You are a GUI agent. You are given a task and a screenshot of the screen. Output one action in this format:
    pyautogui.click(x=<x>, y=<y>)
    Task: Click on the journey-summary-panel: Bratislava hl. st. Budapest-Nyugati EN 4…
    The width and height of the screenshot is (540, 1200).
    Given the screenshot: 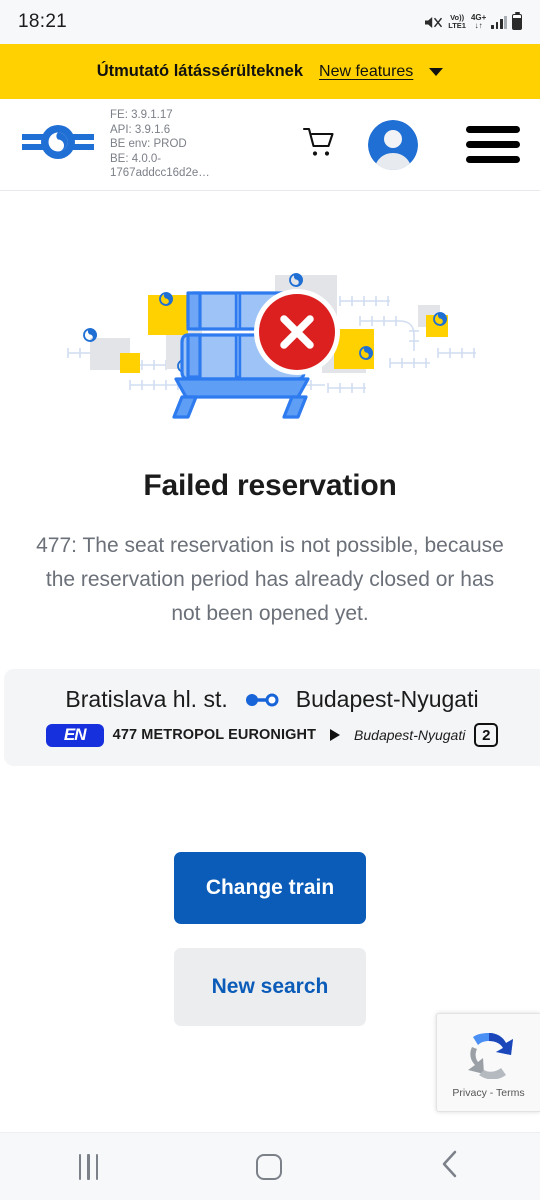 What is the action you would take?
    pyautogui.click(x=272, y=717)
    